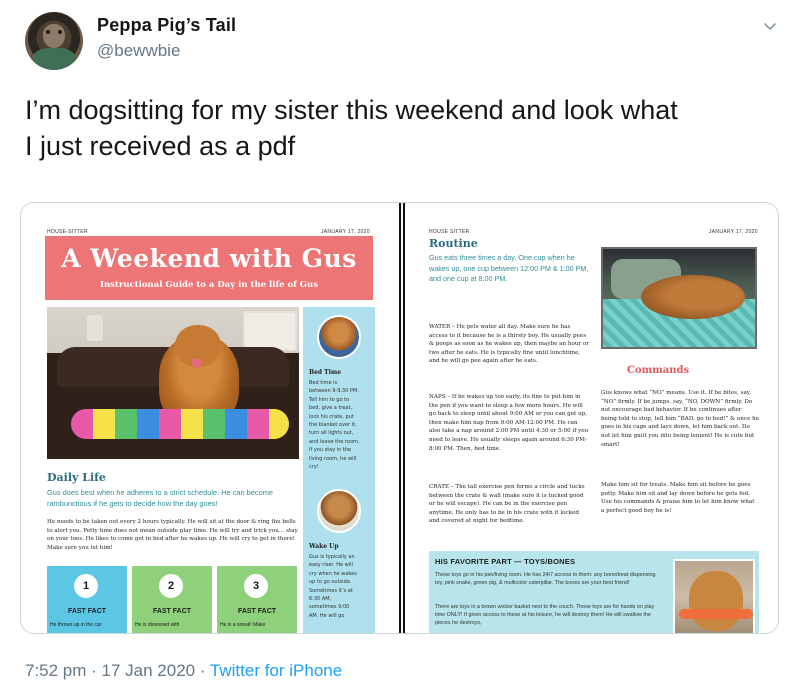  Describe the element at coordinates (76, 625) in the screenshot. I see `fast-fact-text: He throws up in the car` at that location.